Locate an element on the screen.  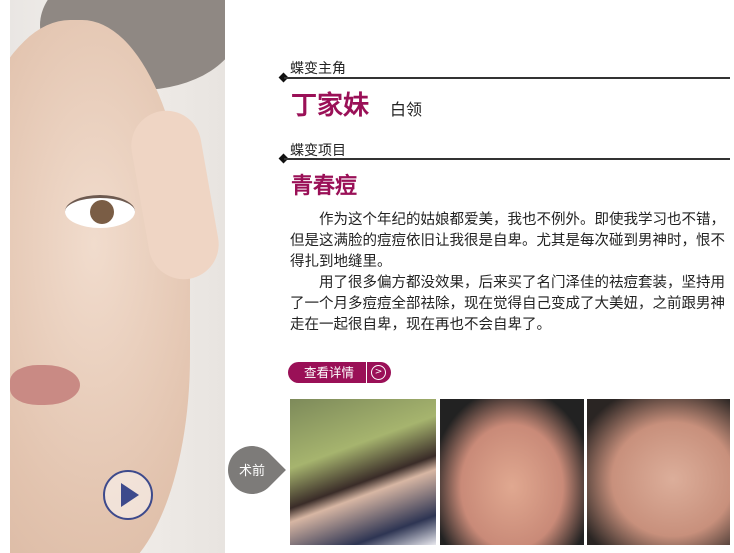
chevron-right-icon: > is located at coordinates (378, 372).